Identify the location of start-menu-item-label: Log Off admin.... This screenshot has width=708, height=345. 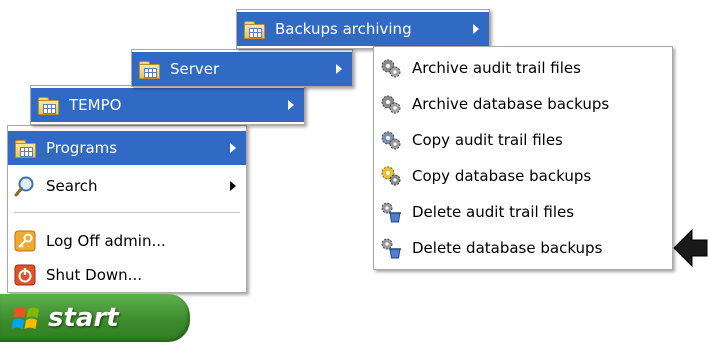
(106, 241).